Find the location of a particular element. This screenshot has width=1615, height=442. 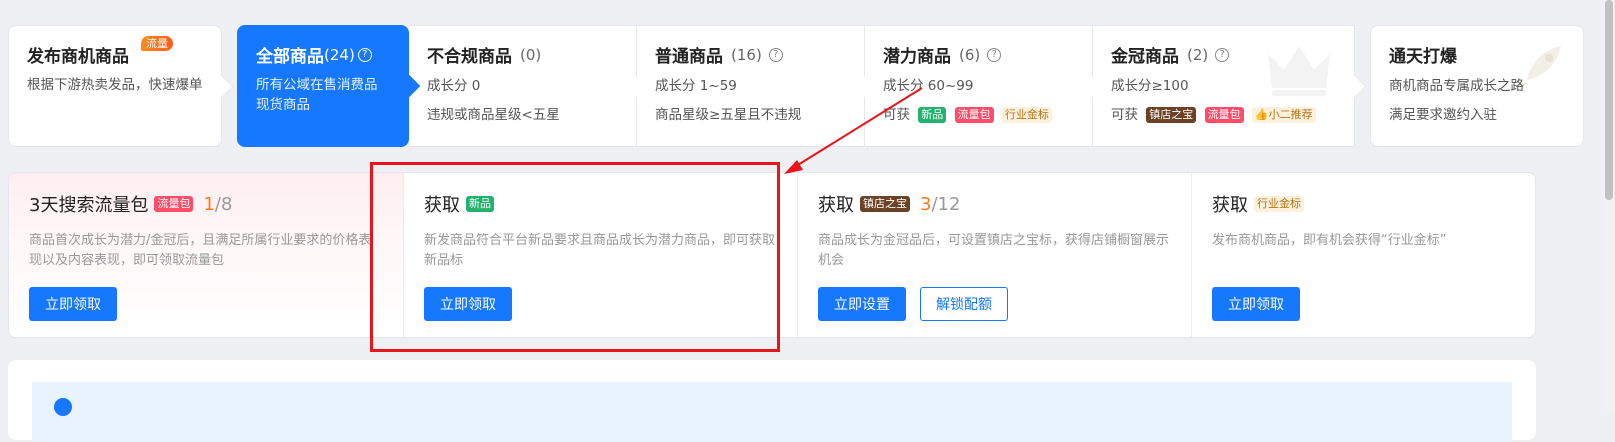

category-rewards: 可获 镇店之宝 流量包 👍小二推荐 is located at coordinates (1223, 115).